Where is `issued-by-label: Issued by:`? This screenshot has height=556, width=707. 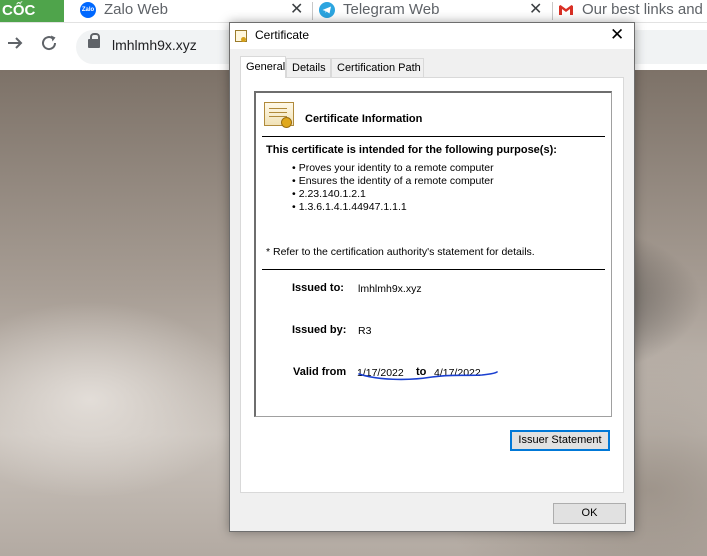
issued-by-label: Issued by: is located at coordinates (319, 330).